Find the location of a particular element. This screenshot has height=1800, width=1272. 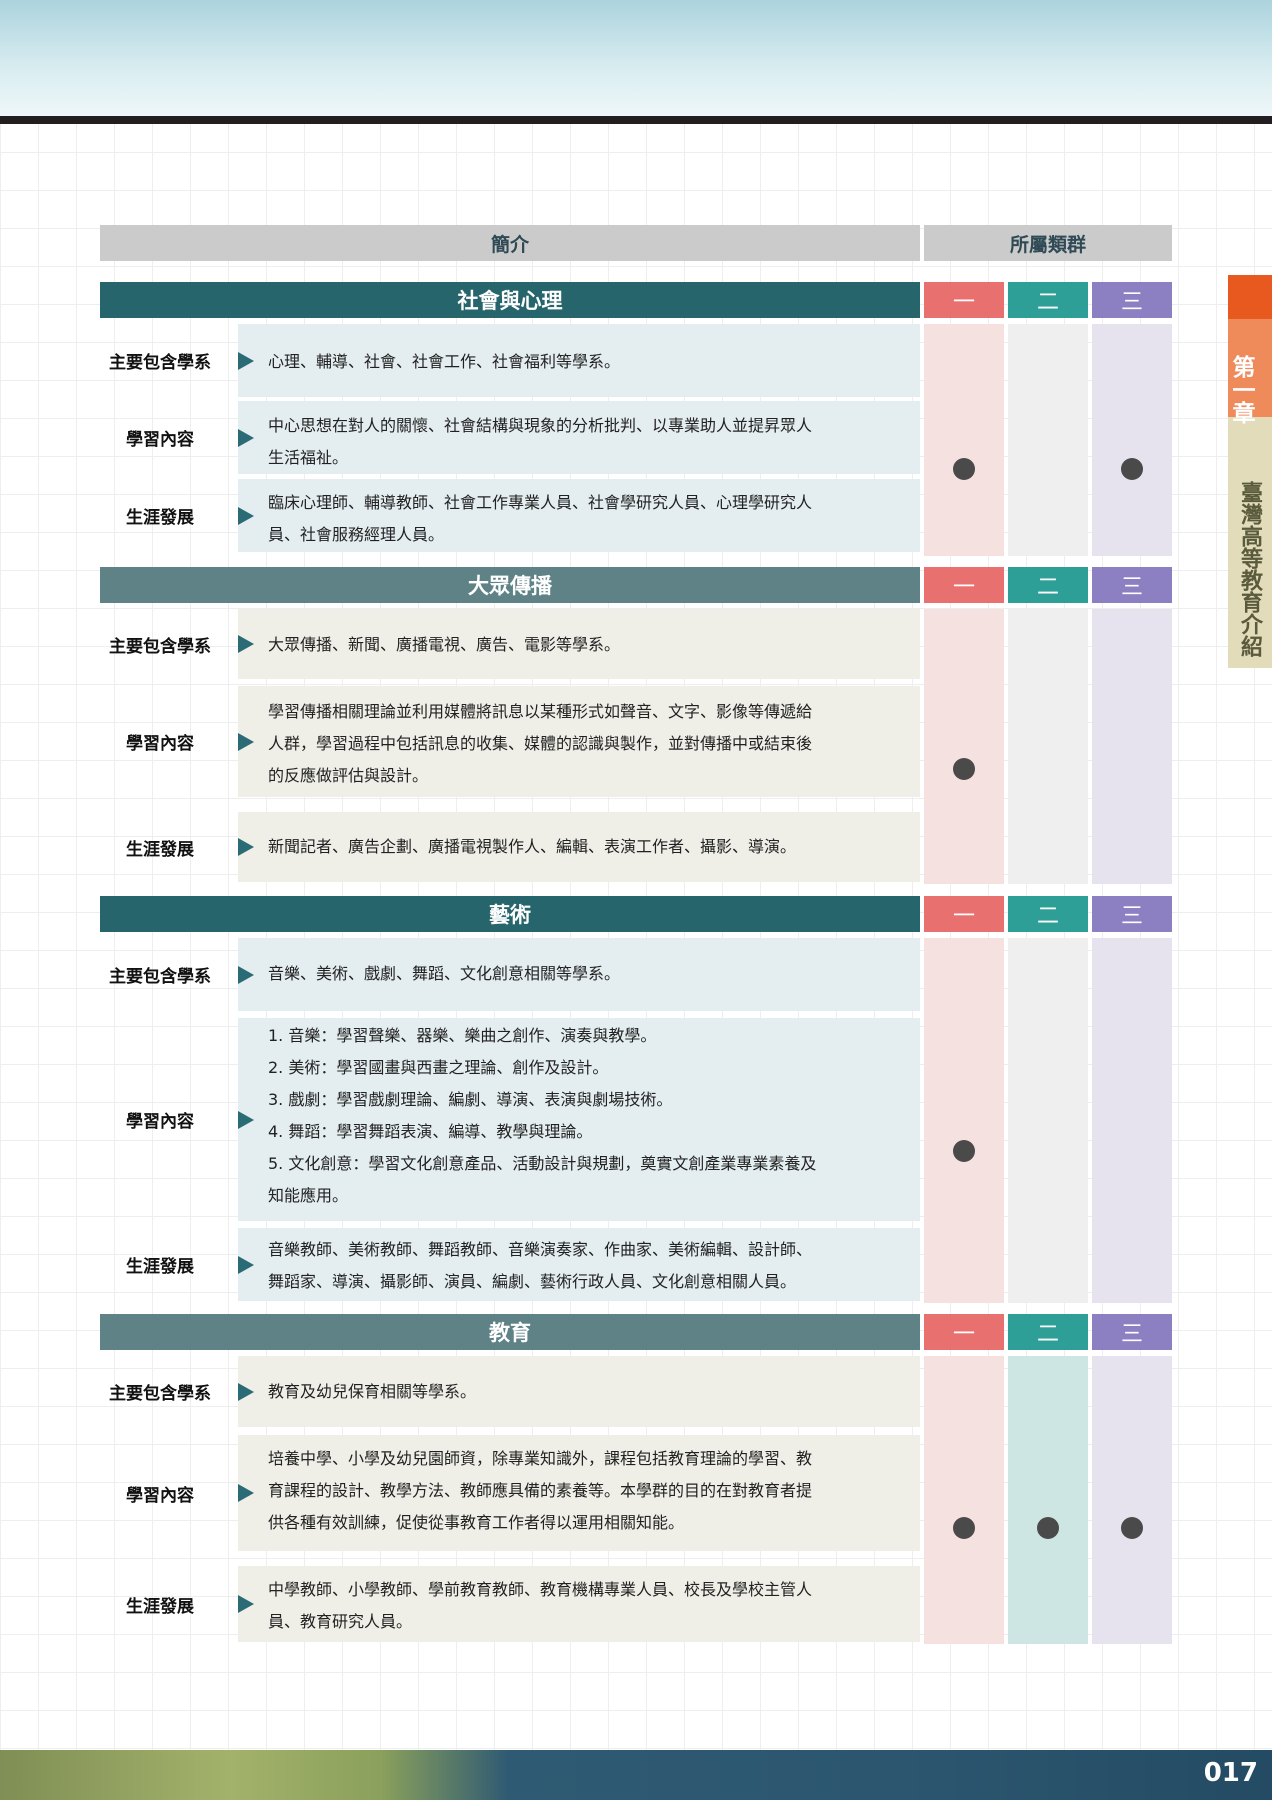

text-line: 中學教師、小學教師、學前教育教師、教育機構專業人員、校長及學校主管人 is located at coordinates (540, 1589).